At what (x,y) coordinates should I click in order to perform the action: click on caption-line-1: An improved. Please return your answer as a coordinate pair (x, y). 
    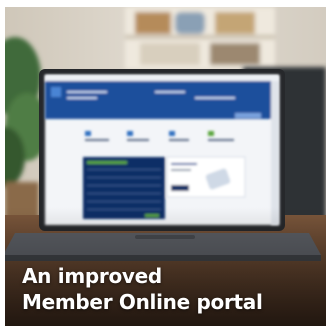
    Looking at the image, I should click on (92, 276).